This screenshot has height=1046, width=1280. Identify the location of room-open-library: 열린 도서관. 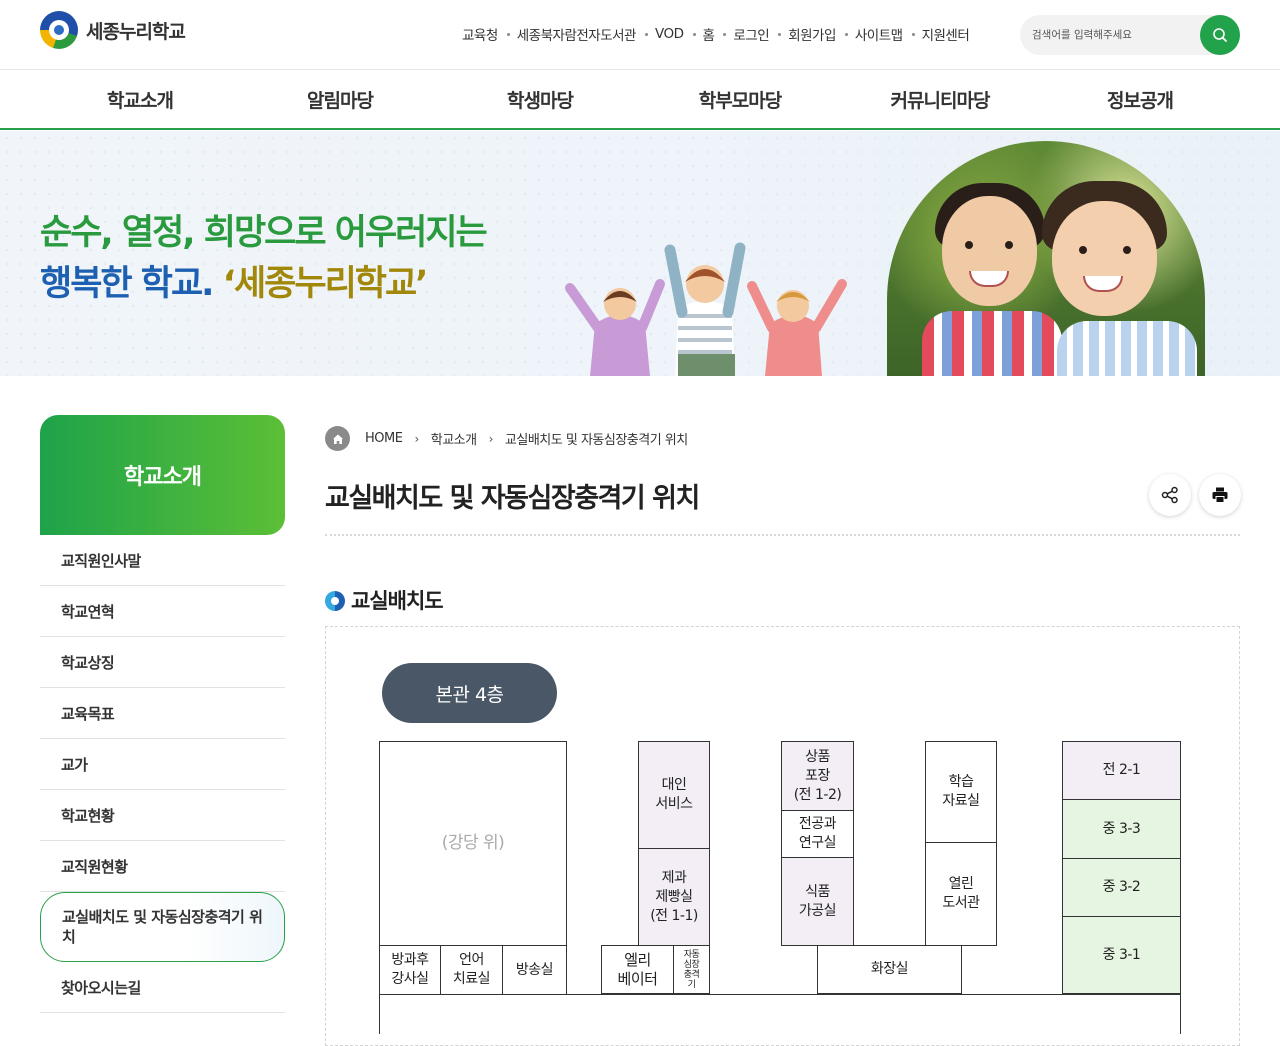
(961, 894).